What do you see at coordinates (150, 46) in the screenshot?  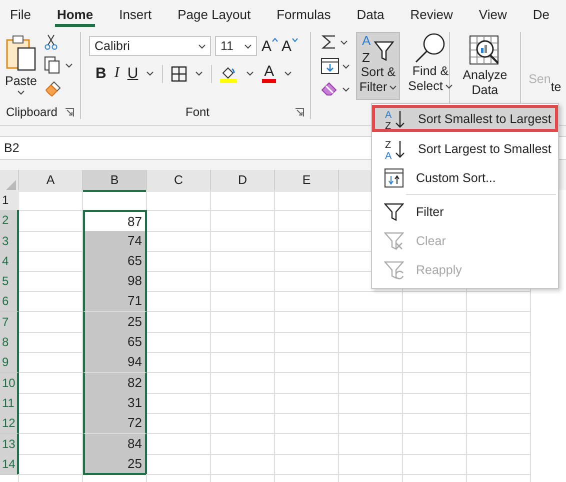 I see `font-name-dropdown: Calibri` at bounding box center [150, 46].